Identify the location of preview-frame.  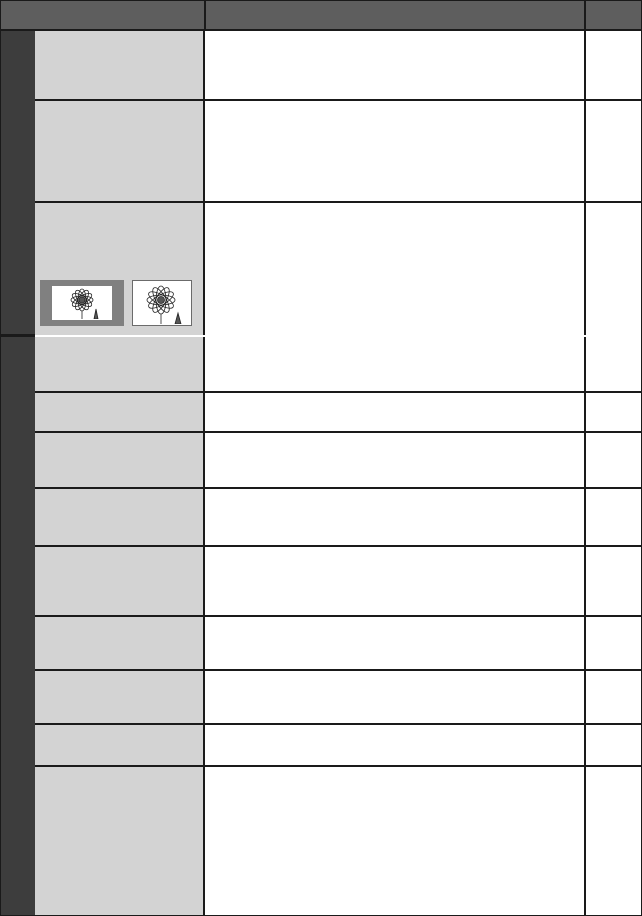
(82, 303).